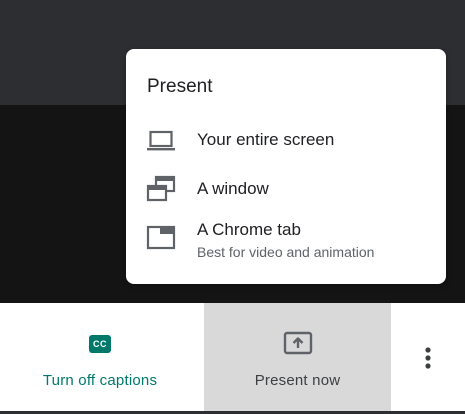 The image size is (465, 414). What do you see at coordinates (180, 86) in the screenshot?
I see `popup-title: Present` at bounding box center [180, 86].